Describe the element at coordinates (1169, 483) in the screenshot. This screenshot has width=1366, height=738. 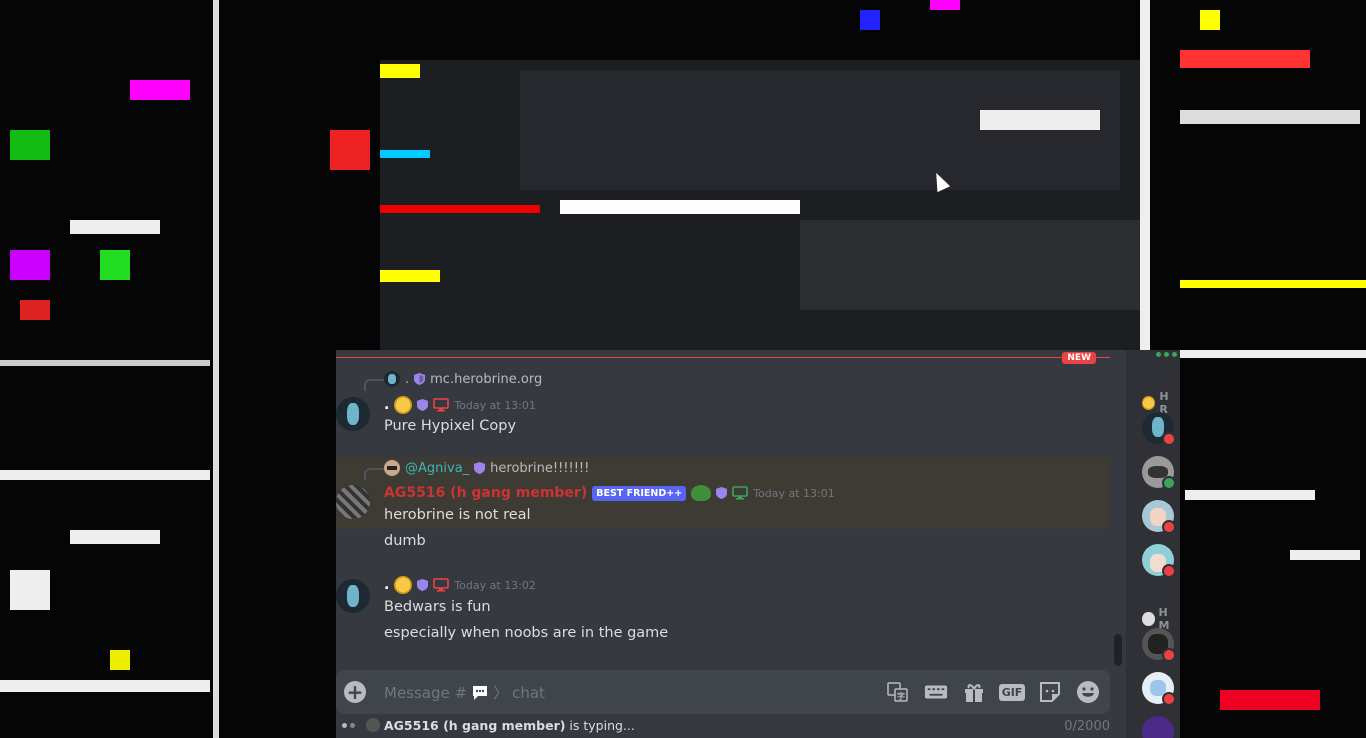
I see `online-status-icon` at that location.